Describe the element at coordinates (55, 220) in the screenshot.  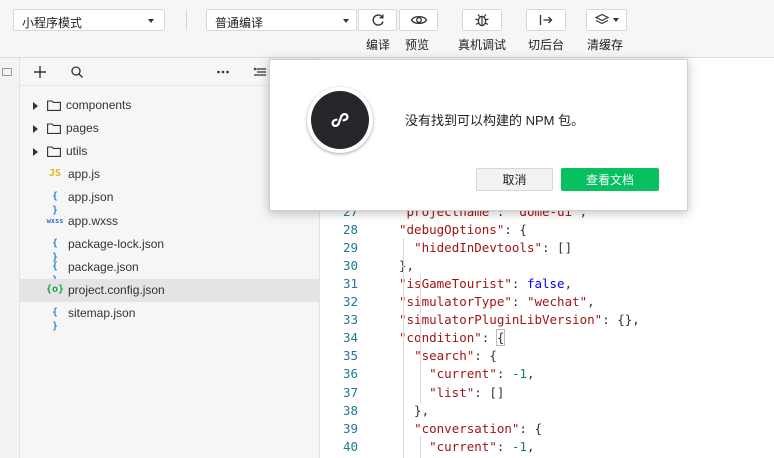
I see `wxss-file-icon: wxss` at that location.